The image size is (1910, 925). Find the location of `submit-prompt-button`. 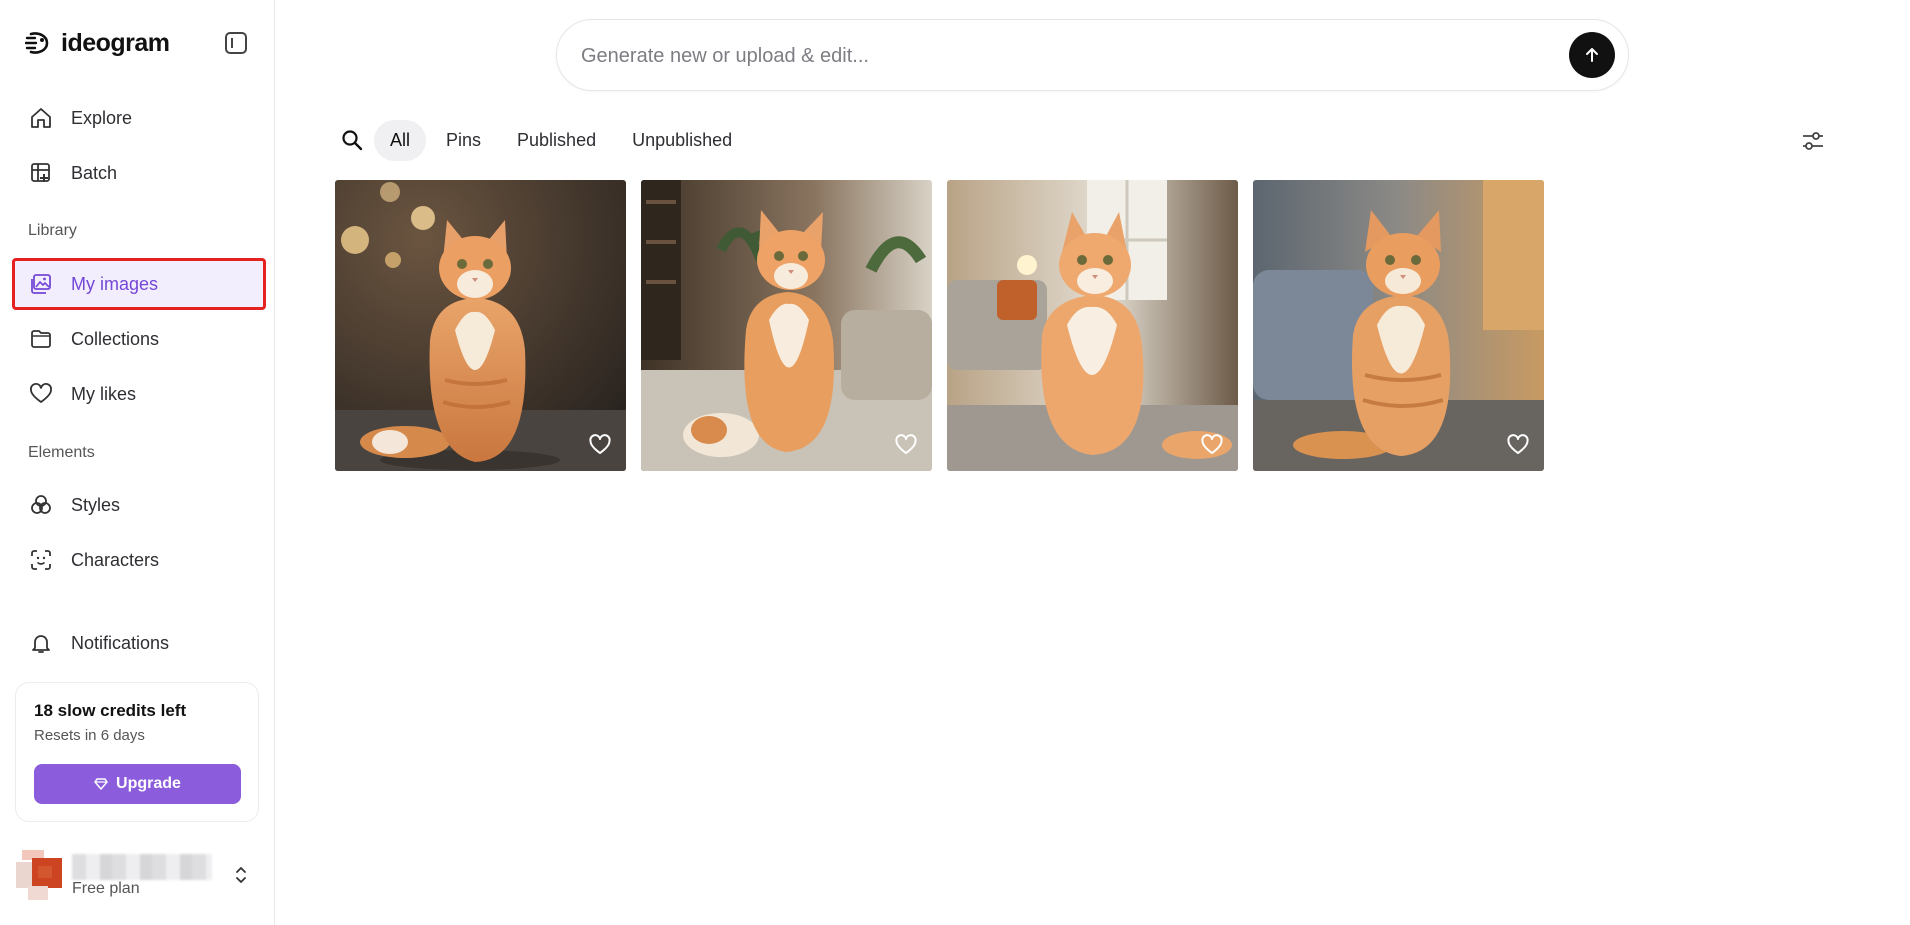

submit-prompt-button is located at coordinates (1592, 55).